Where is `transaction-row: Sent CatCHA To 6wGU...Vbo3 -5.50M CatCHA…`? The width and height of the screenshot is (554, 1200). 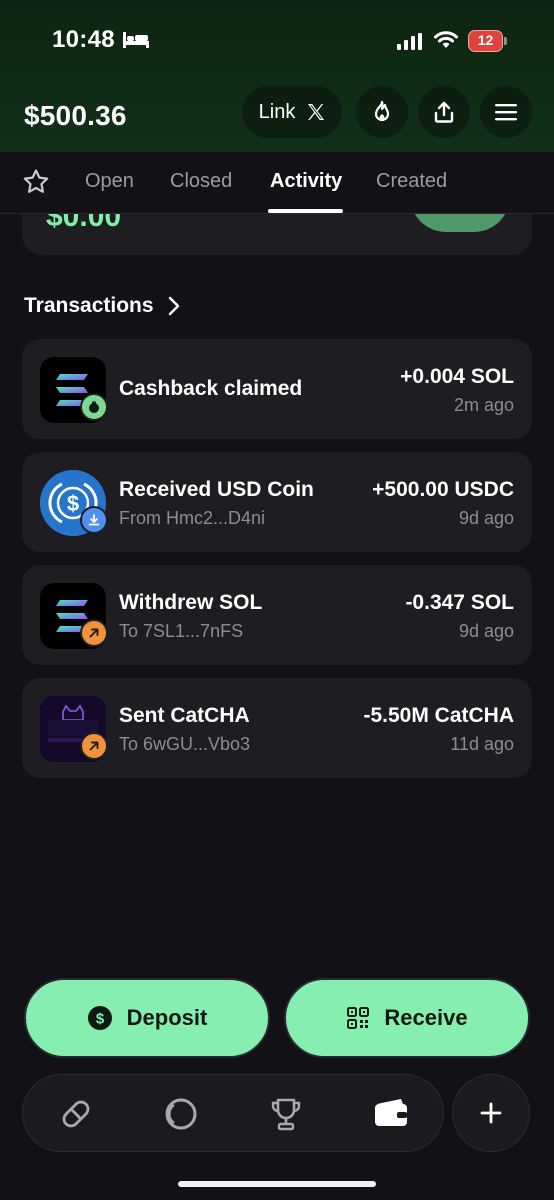 transaction-row: Sent CatCHA To 6wGU...Vbo3 -5.50M CatCHA… is located at coordinates (277, 728).